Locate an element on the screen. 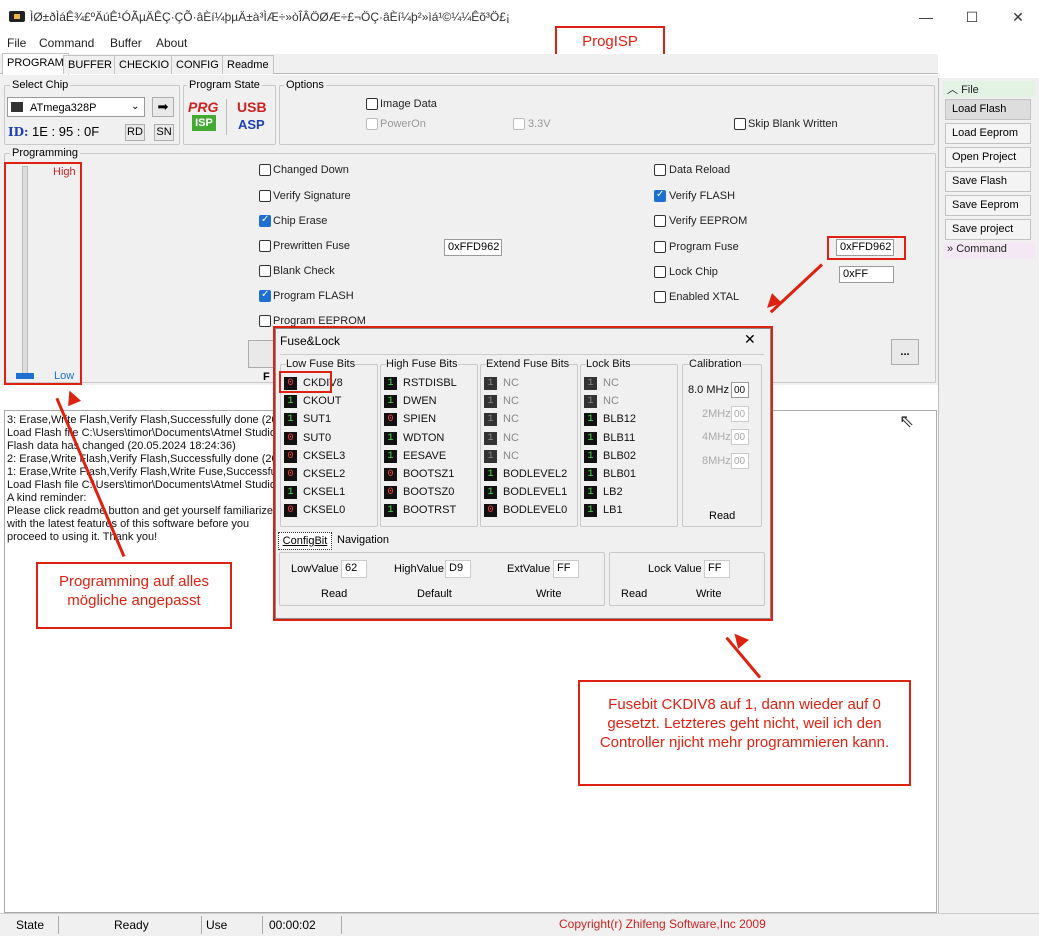 Image resolution: width=1039 pixels, height=936 pixels. fuse-write-button: Write is located at coordinates (548, 594).